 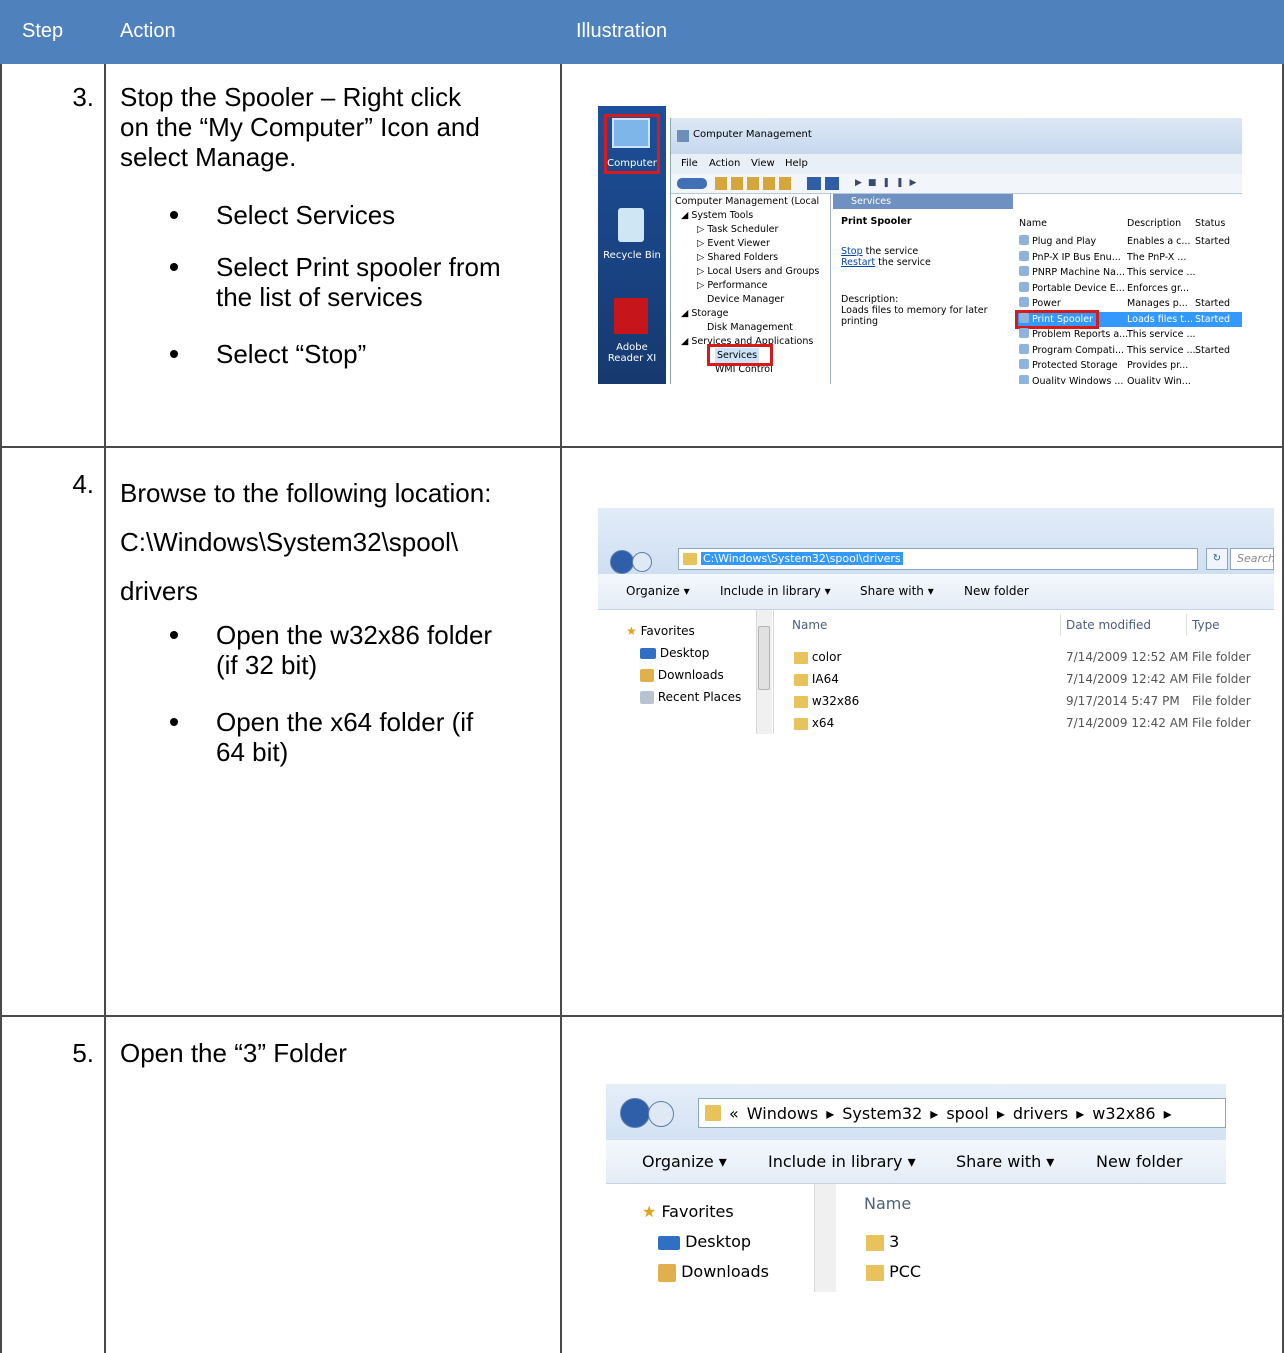 I want to click on tree-item: ▷ Performance, so click(x=732, y=285).